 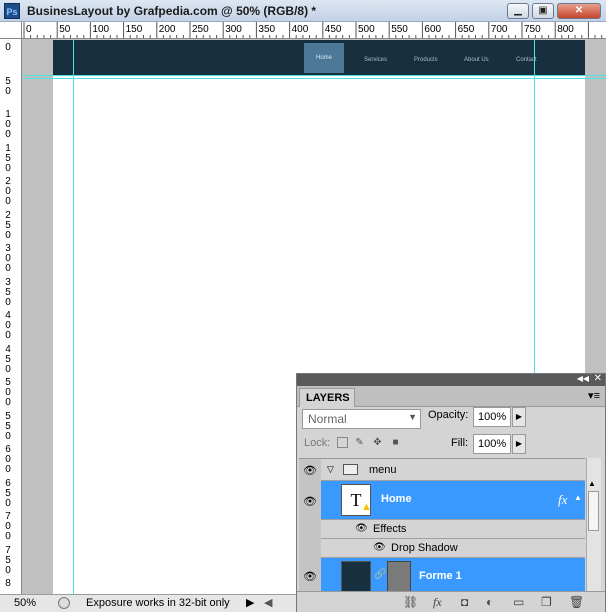 What do you see at coordinates (424, 548) in the screenshot?
I see `effect-name: Drop Shadow` at bounding box center [424, 548].